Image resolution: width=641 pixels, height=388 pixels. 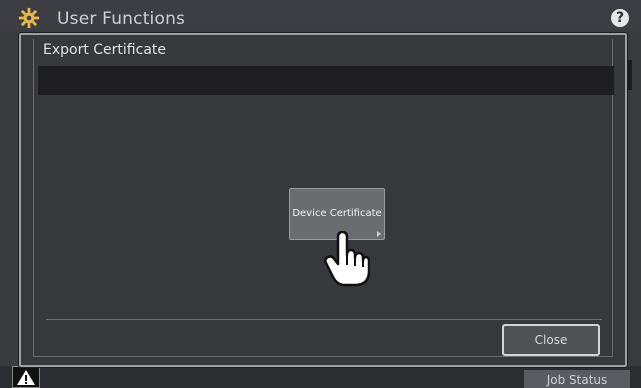 I want to click on job-status-button: Job Status, so click(x=577, y=379).